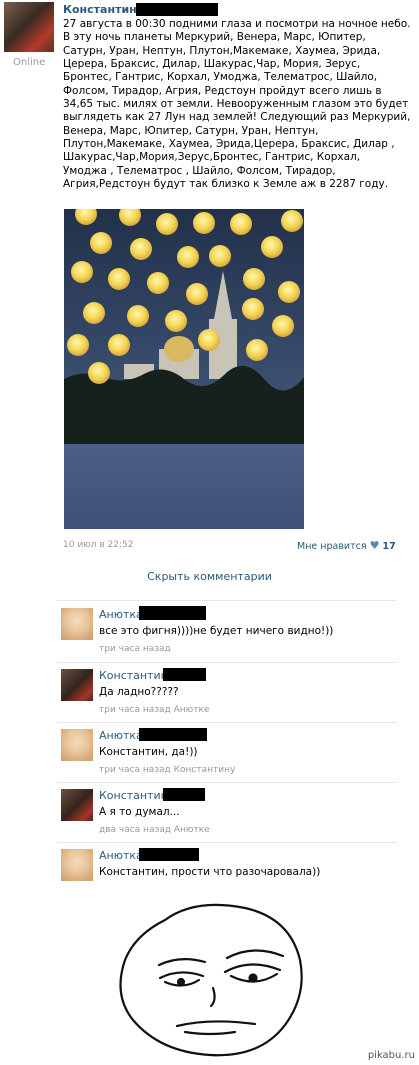  I want to click on like-button: Мне нравится ♥ 17, so click(346, 545).